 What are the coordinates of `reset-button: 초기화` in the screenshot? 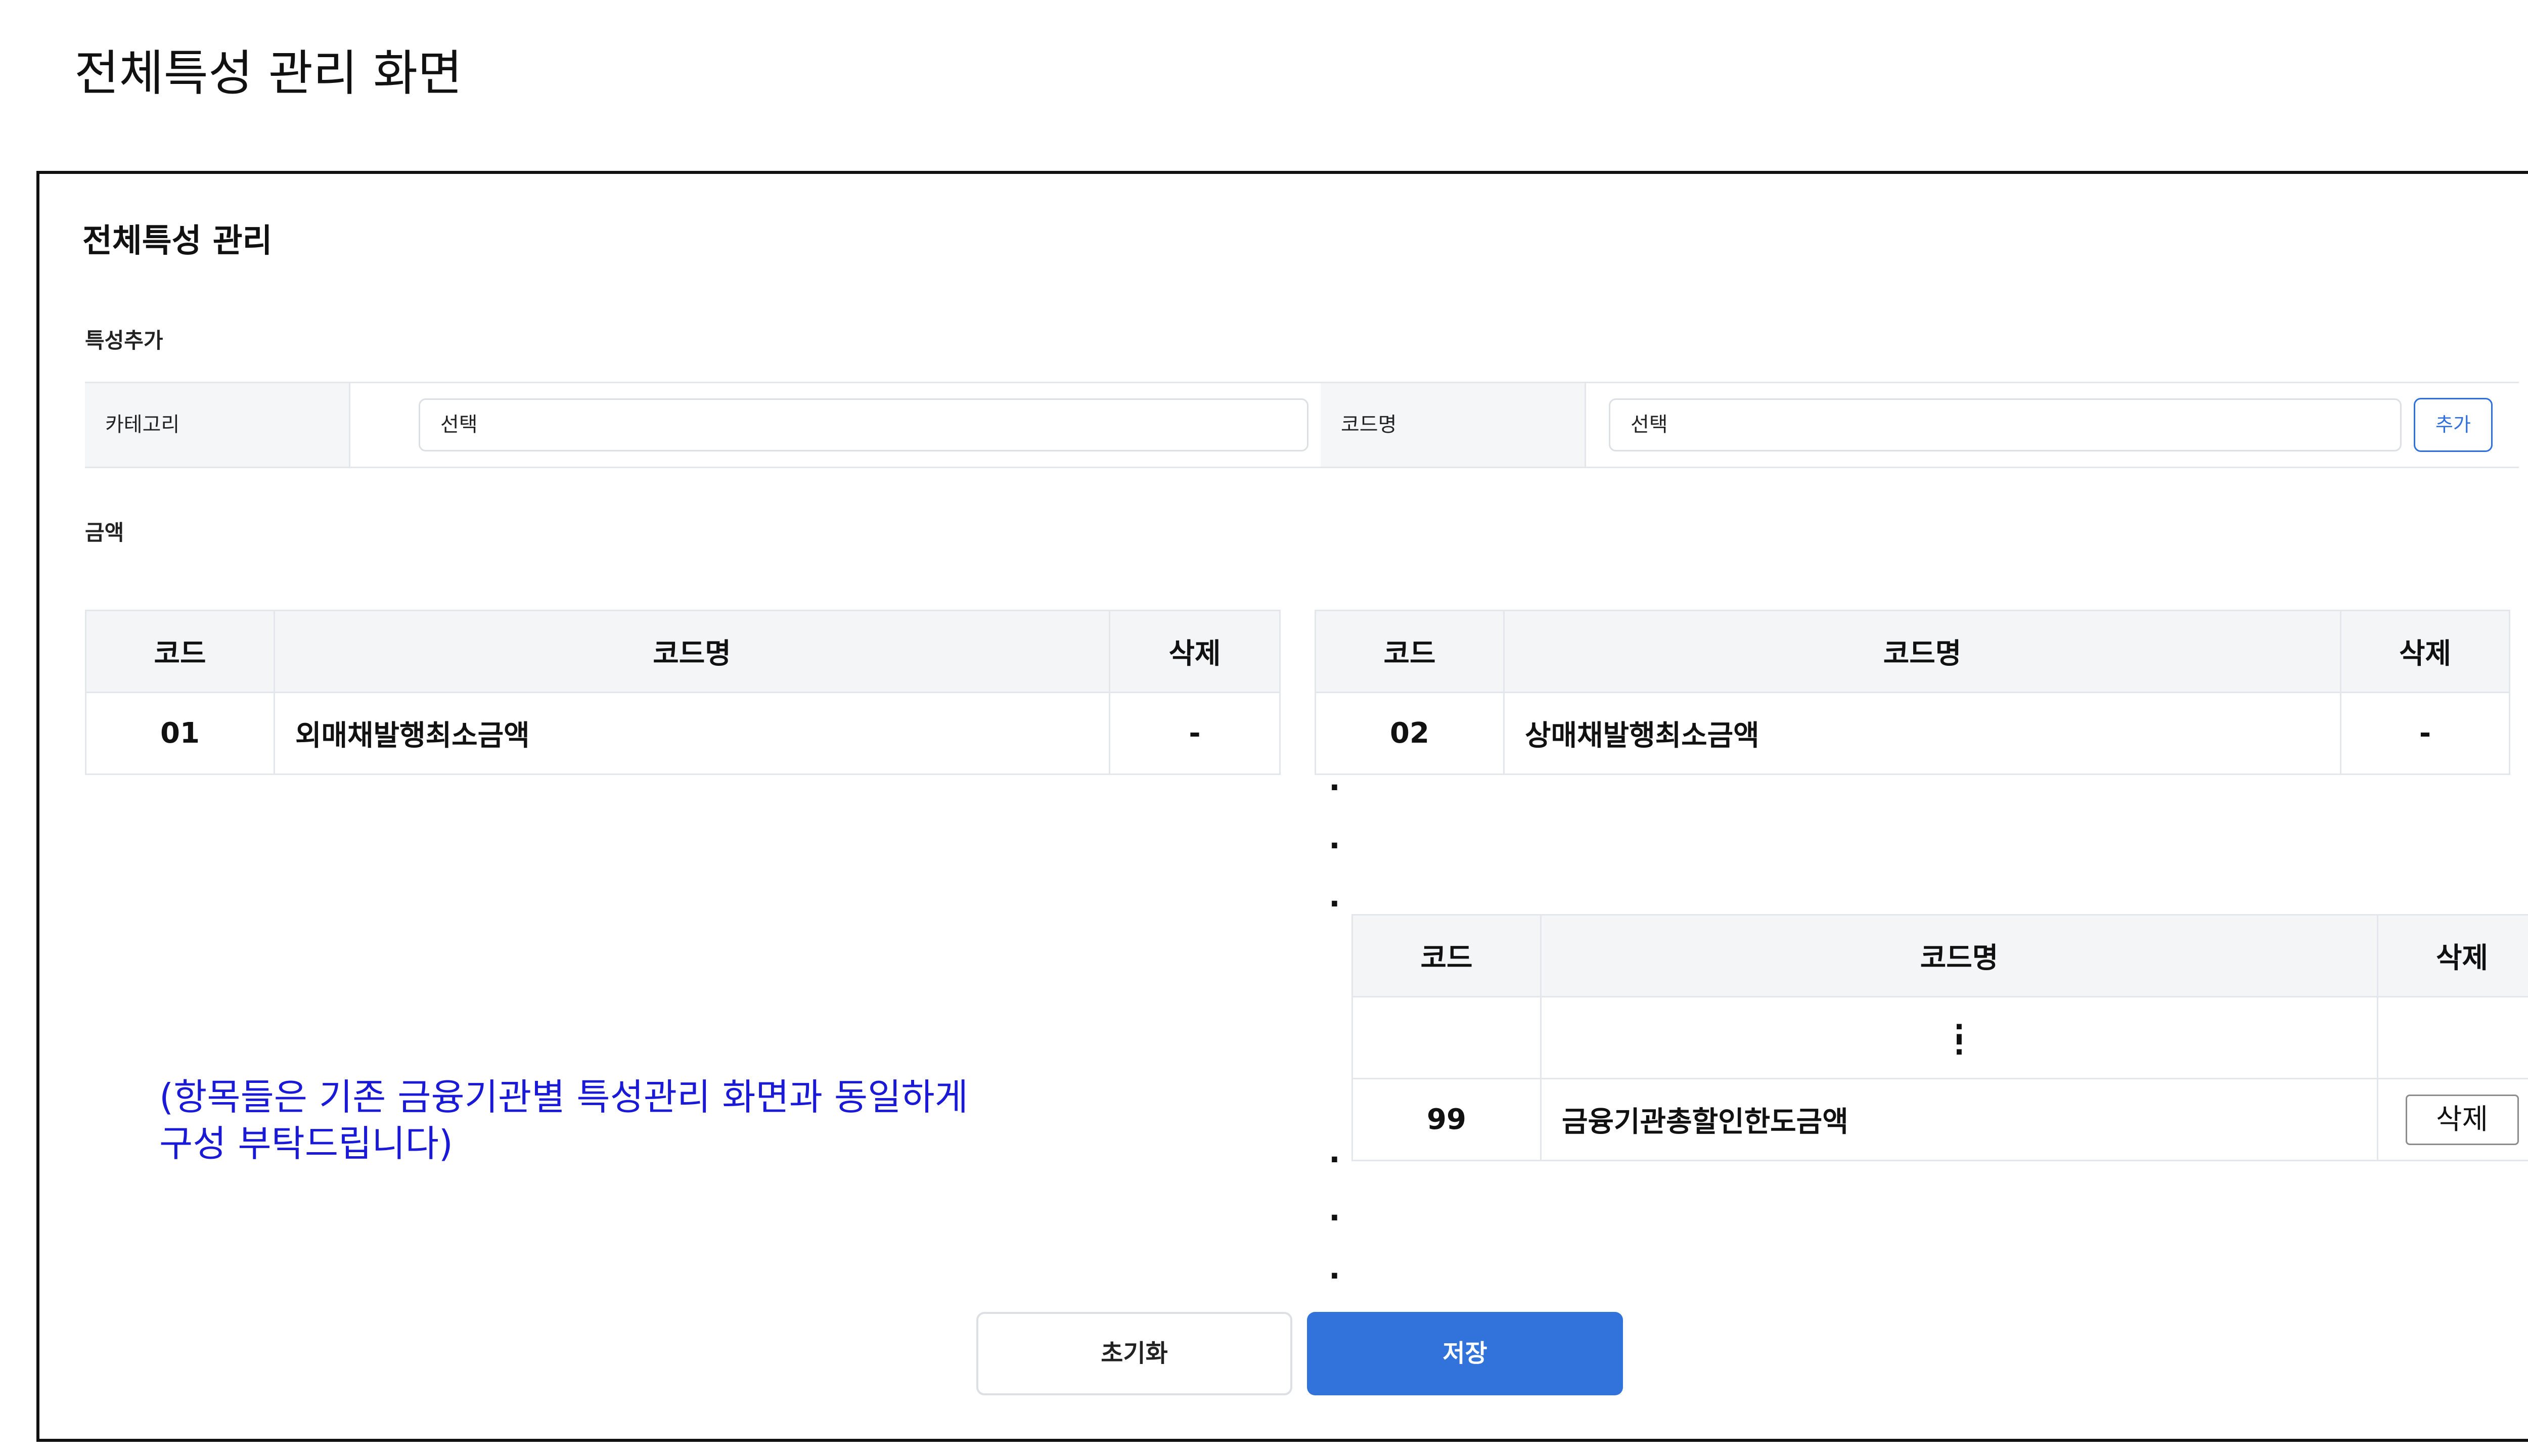 It's located at (1134, 1353).